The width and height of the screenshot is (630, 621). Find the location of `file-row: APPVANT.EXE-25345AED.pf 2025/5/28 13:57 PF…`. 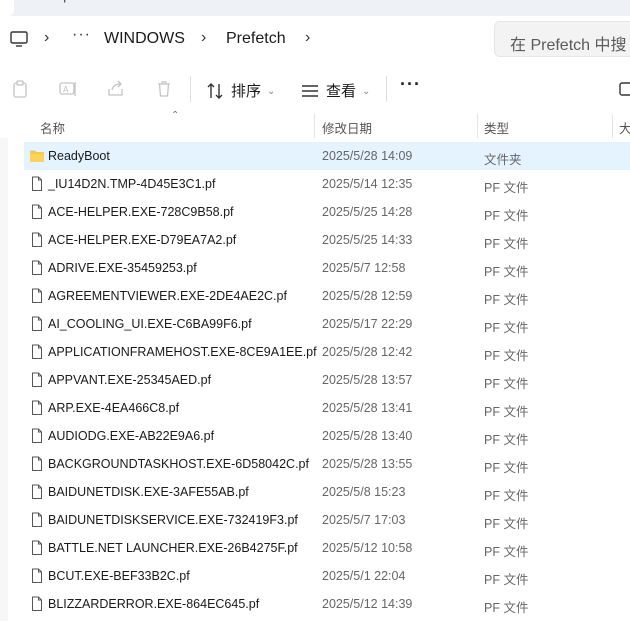

file-row: APPVANT.EXE-25345AED.pf 2025/5/28 13:57 PF… is located at coordinates (315, 380).